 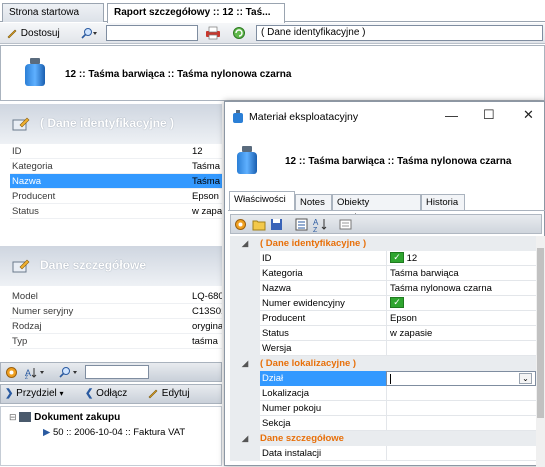 What do you see at coordinates (267, 258) in the screenshot?
I see `property-label: ID` at bounding box center [267, 258].